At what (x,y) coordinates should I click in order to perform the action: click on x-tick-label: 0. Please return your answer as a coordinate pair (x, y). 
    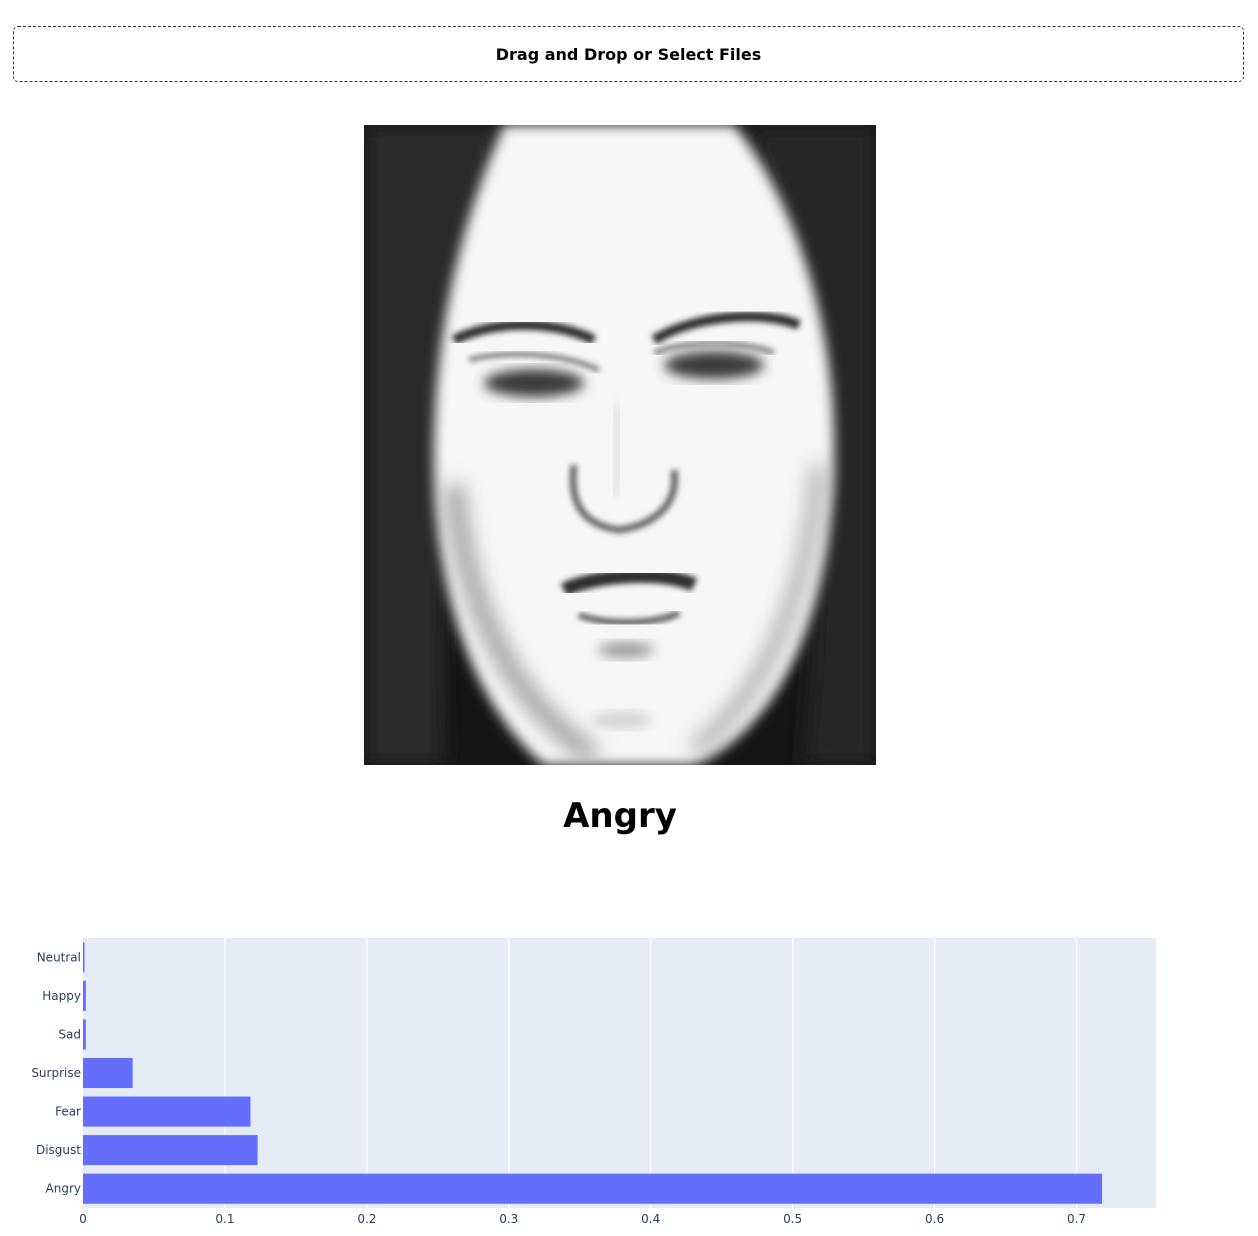
    Looking at the image, I should click on (83, 1219).